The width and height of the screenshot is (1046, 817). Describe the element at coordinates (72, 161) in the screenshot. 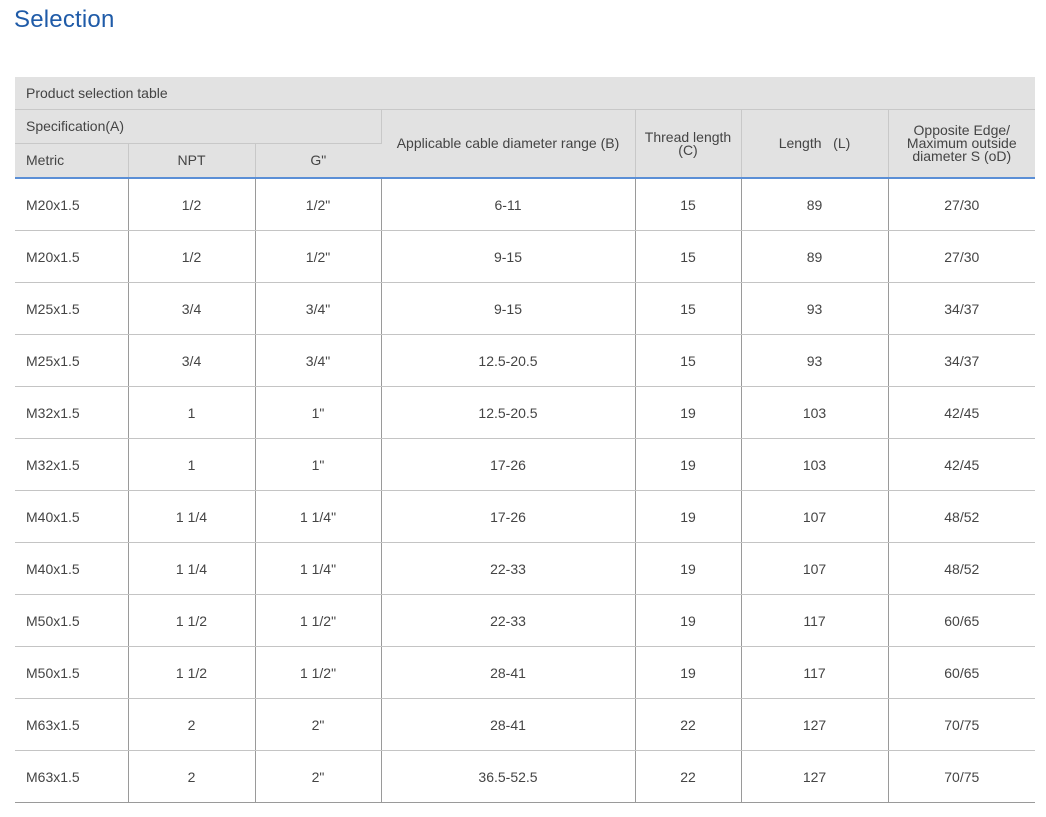

I see `header-metric: Metric` at that location.